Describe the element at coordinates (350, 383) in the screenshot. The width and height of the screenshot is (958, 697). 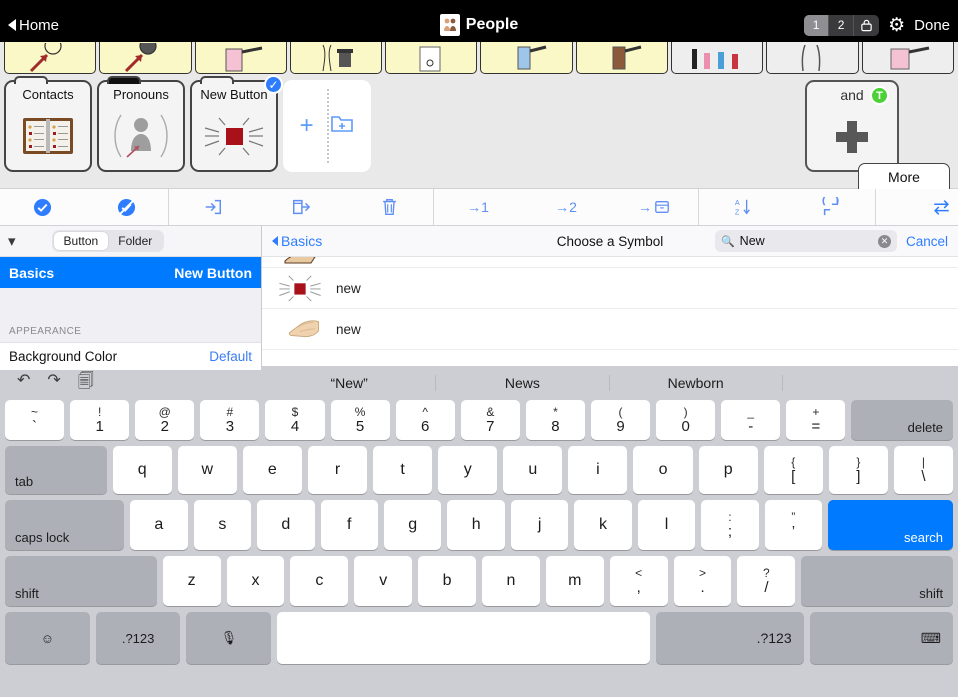
I see `prediction-word: “New”` at that location.